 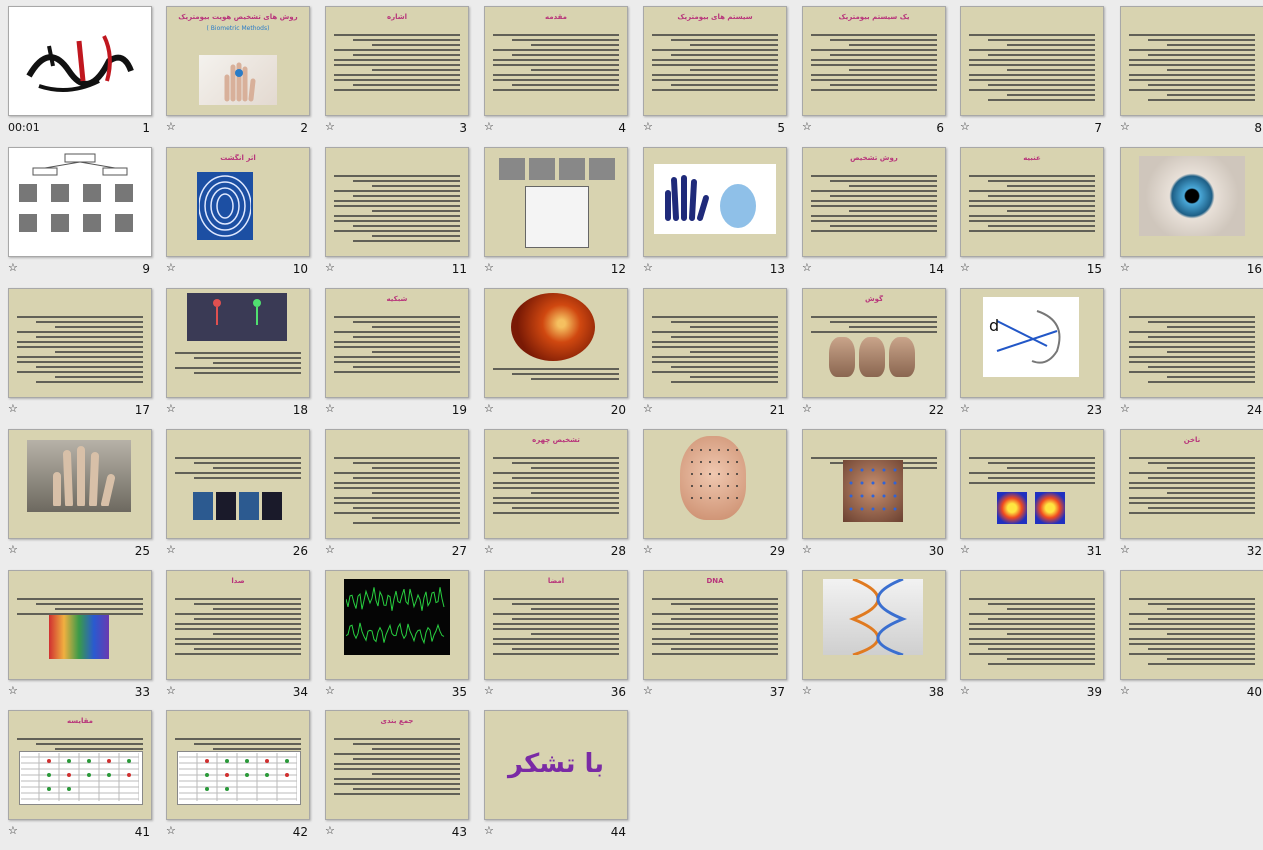 I want to click on slide-thumbnail: ☆ 21, so click(x=720, y=355).